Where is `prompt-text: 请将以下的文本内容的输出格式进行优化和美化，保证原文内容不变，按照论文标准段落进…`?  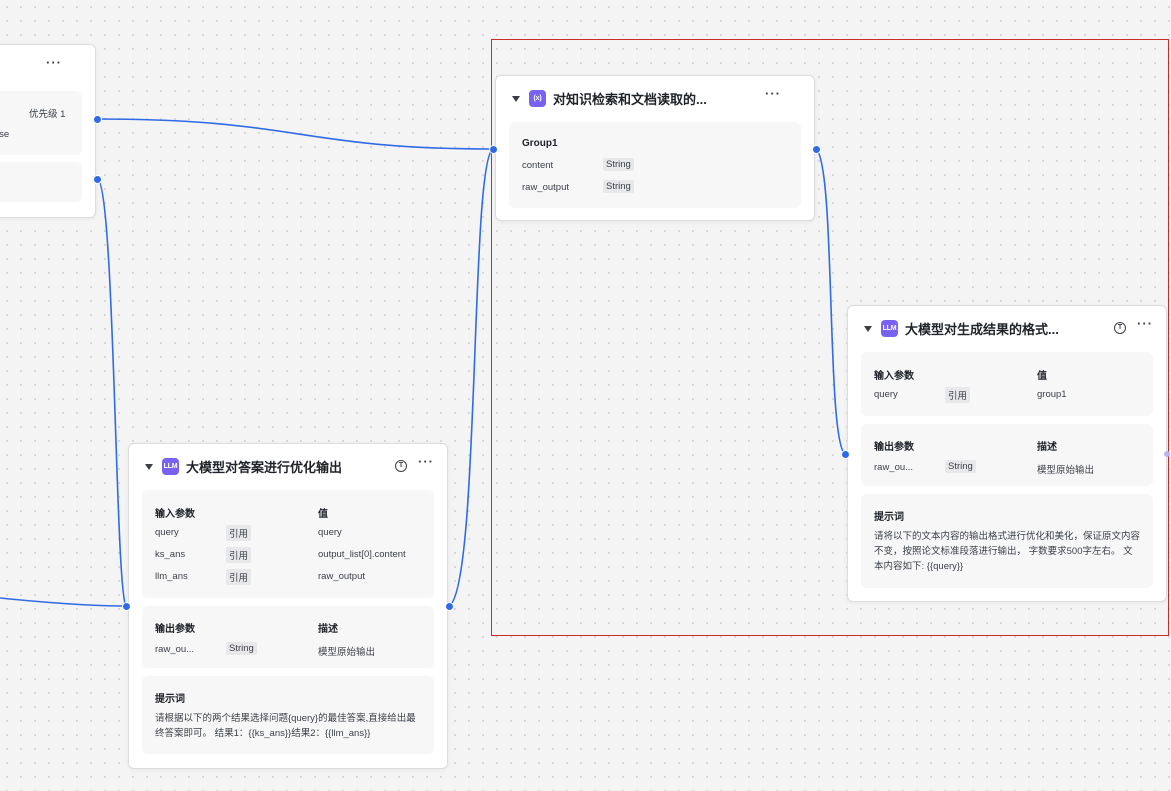 prompt-text: 请将以下的文本内容的输出格式进行优化和美化，保证原文内容不变，按照论文标准段落进… is located at coordinates (1007, 551).